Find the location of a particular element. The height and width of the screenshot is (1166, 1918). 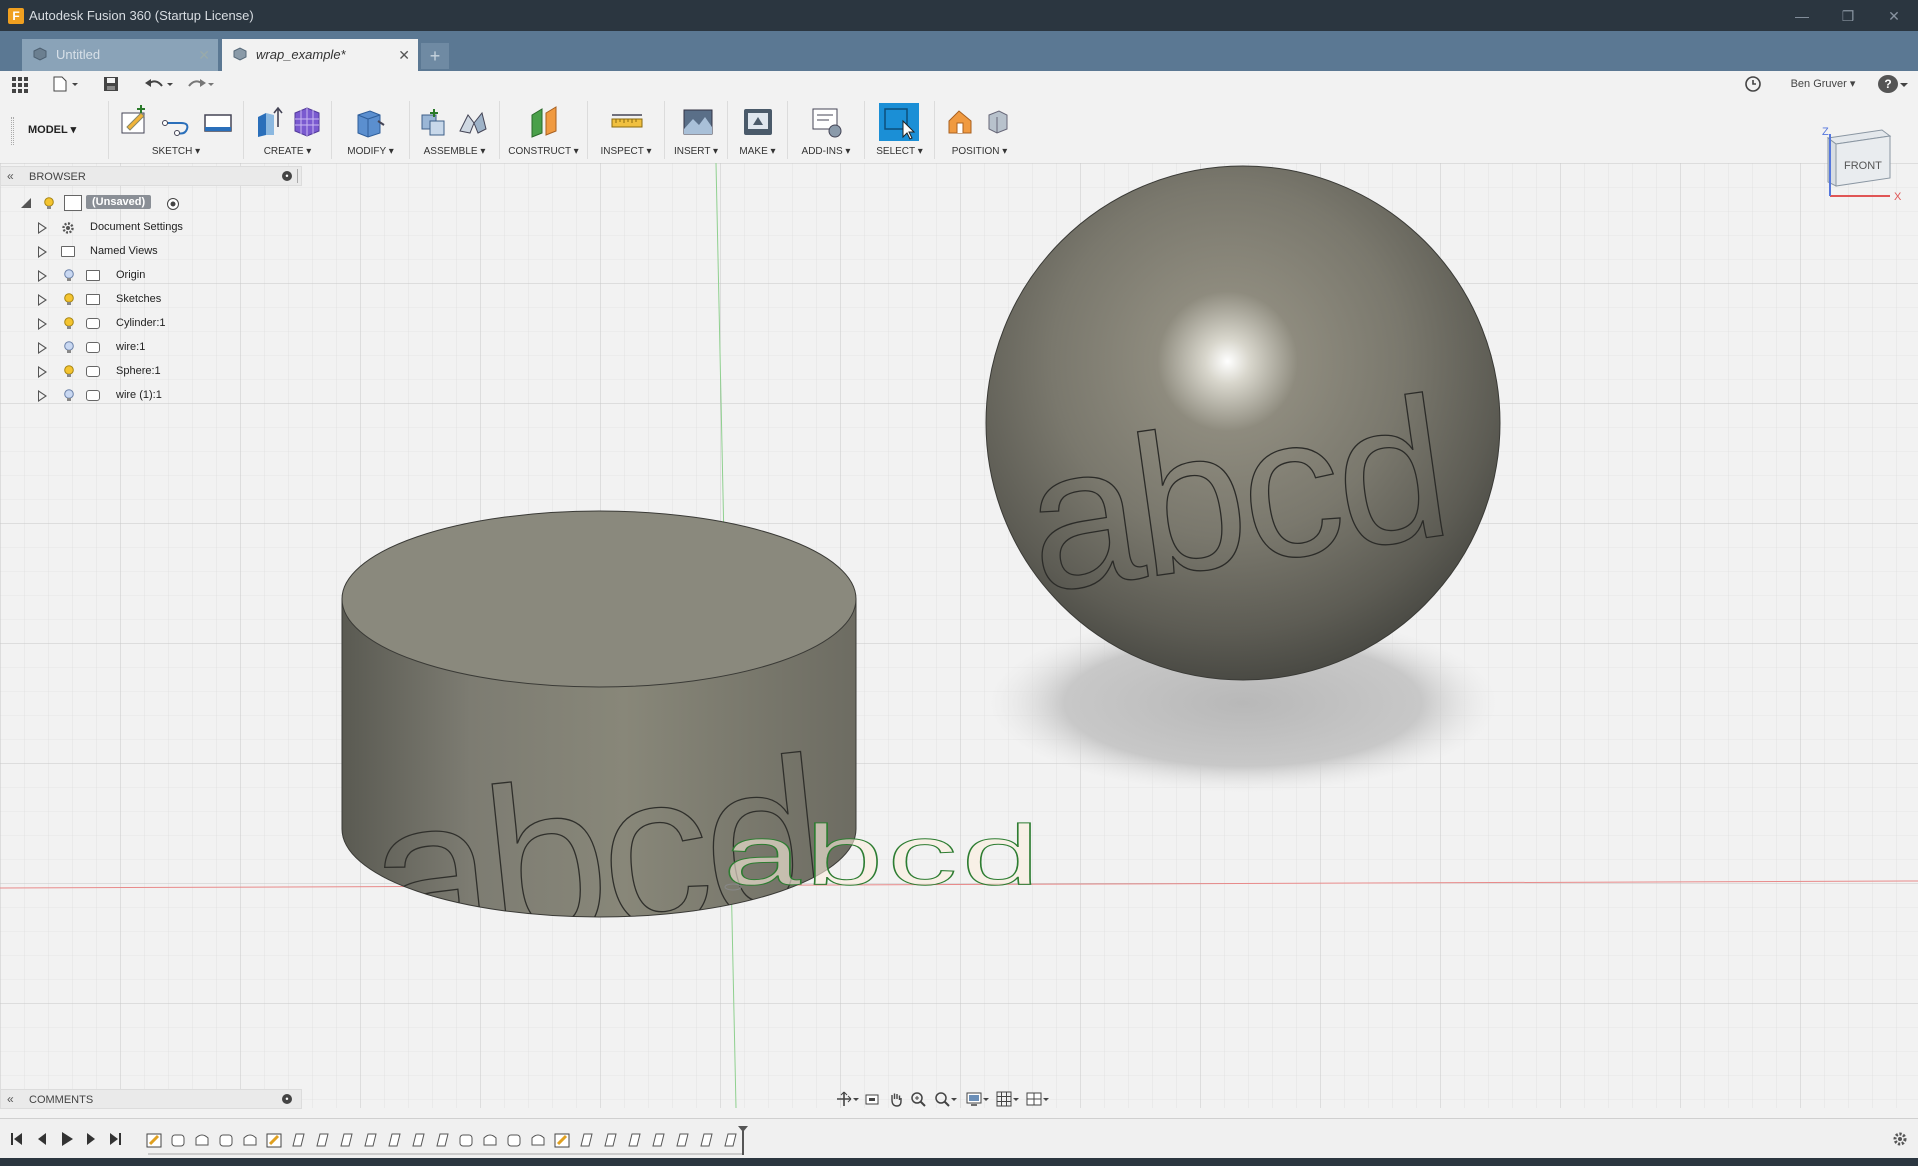

timeline-marker is located at coordinates (743, 1140).